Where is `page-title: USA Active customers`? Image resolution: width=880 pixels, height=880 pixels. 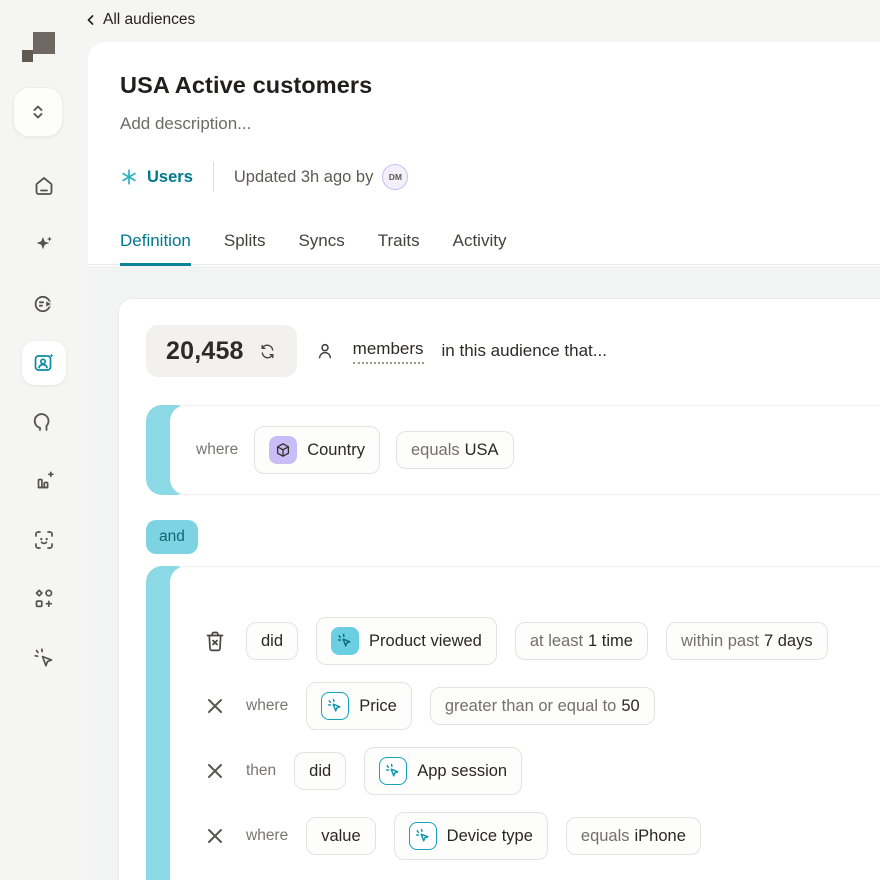
page-title: USA Active customers is located at coordinates (246, 85).